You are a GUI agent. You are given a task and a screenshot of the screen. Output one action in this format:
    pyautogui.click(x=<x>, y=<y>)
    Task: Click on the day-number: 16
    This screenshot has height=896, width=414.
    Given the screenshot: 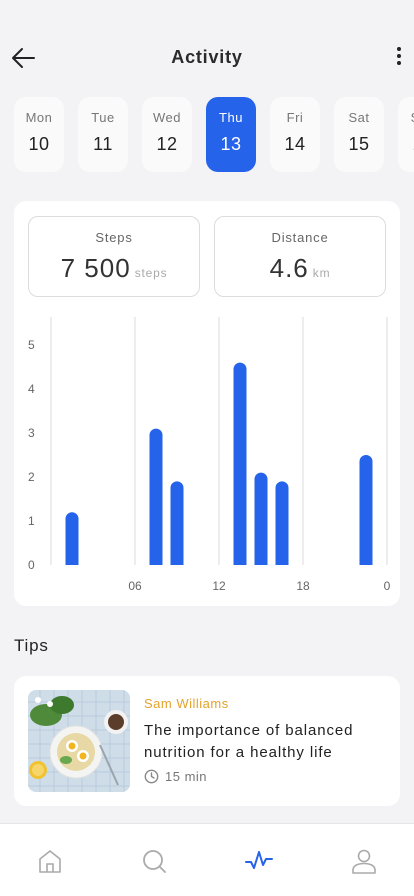 What is the action you would take?
    pyautogui.click(x=406, y=144)
    